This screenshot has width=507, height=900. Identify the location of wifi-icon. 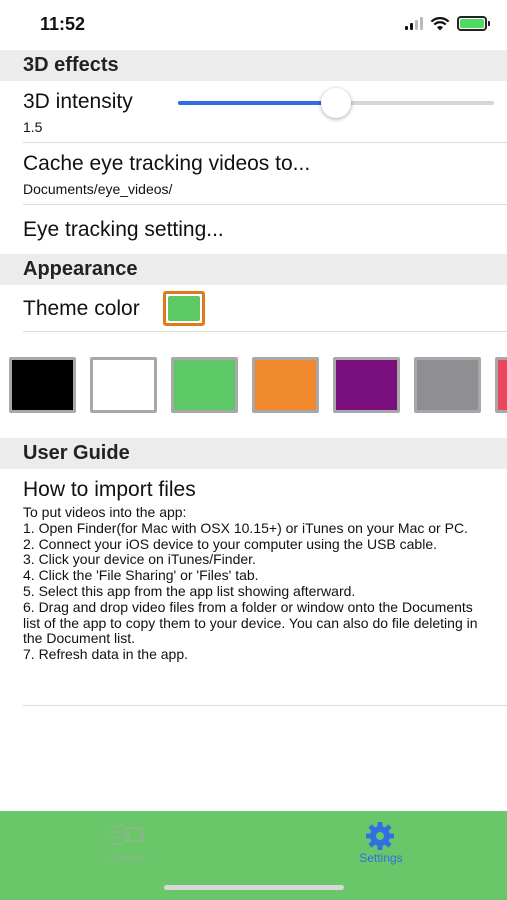
(440, 23).